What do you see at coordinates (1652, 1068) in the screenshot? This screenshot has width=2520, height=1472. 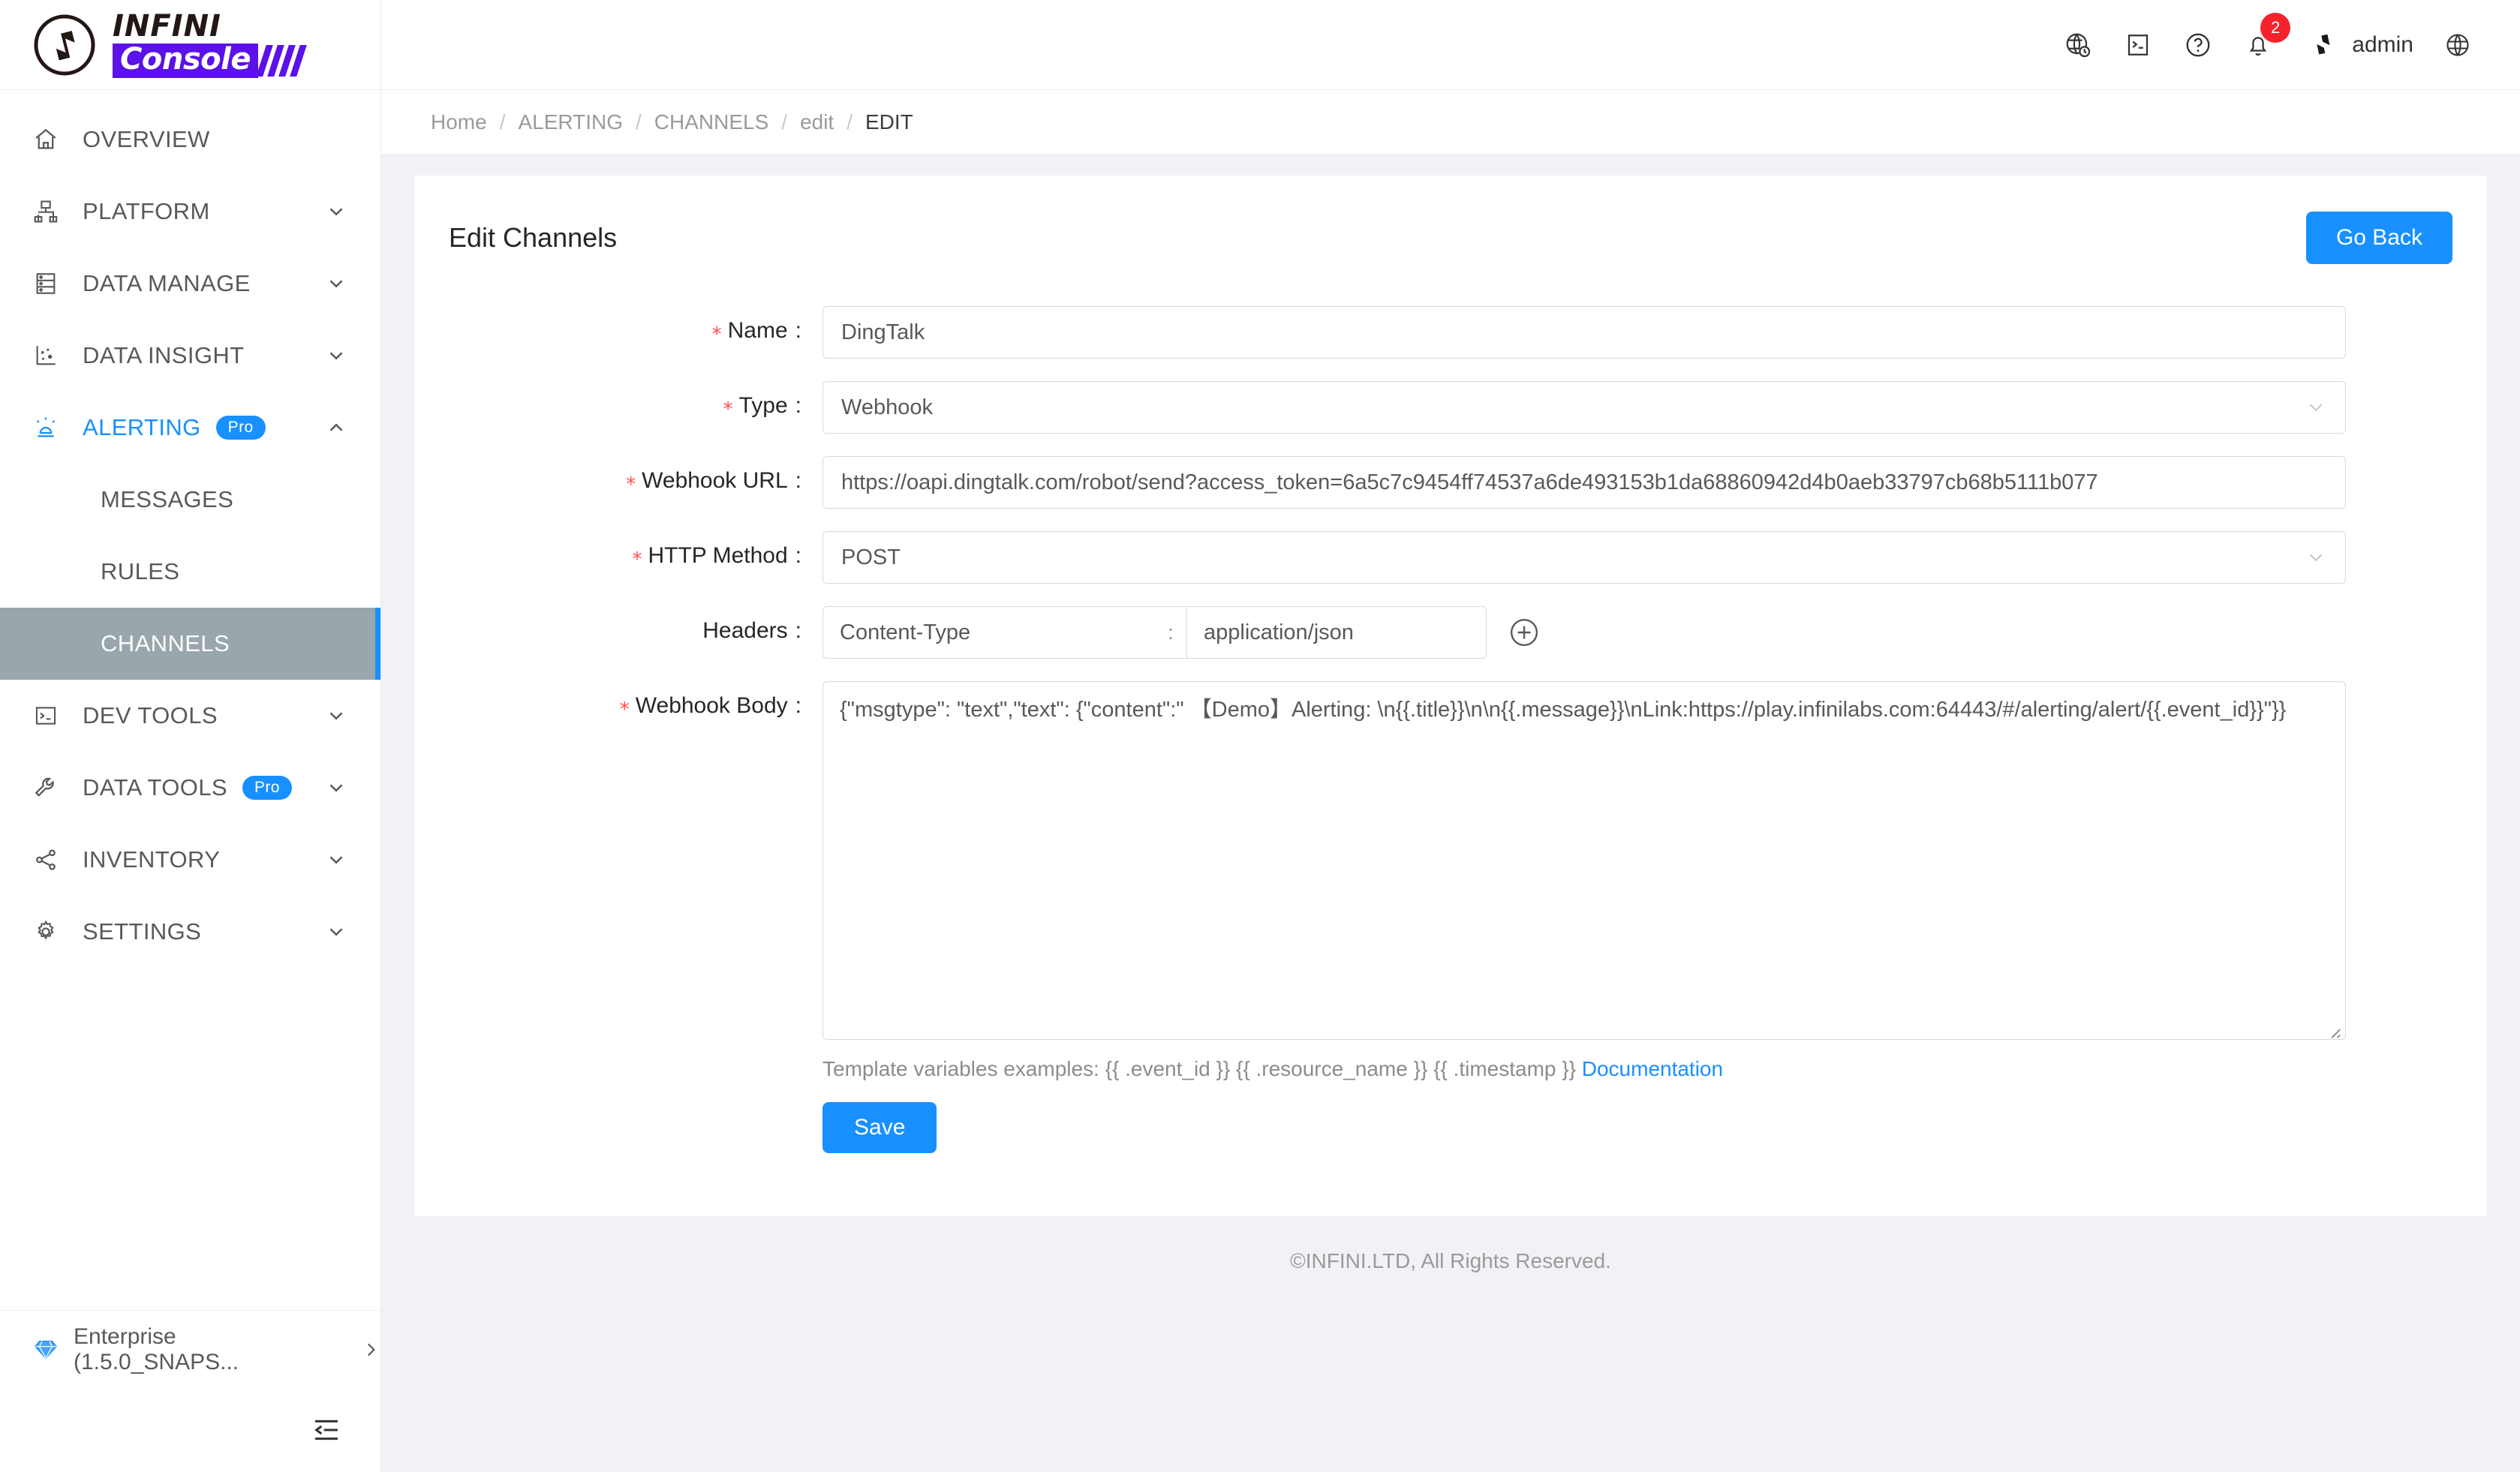 I see `documentation-link: Documentation` at bounding box center [1652, 1068].